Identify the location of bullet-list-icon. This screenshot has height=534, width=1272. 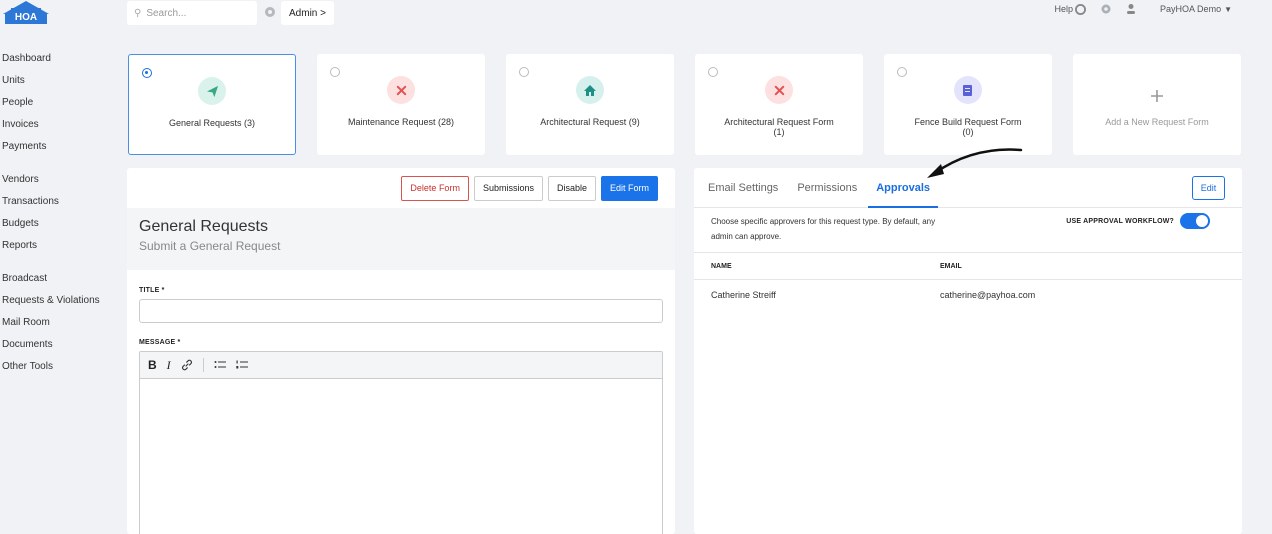
(220, 365).